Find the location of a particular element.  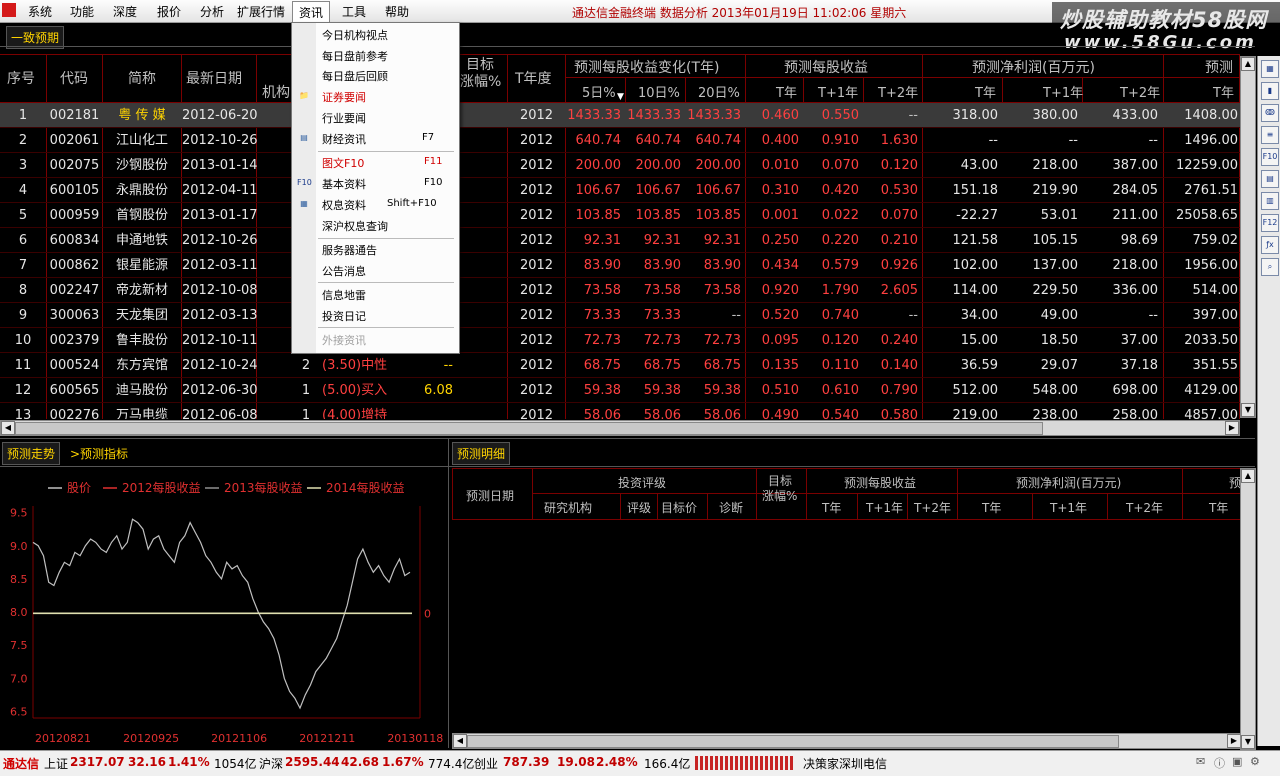

col-header-name: 简称 is located at coordinates (142, 78).